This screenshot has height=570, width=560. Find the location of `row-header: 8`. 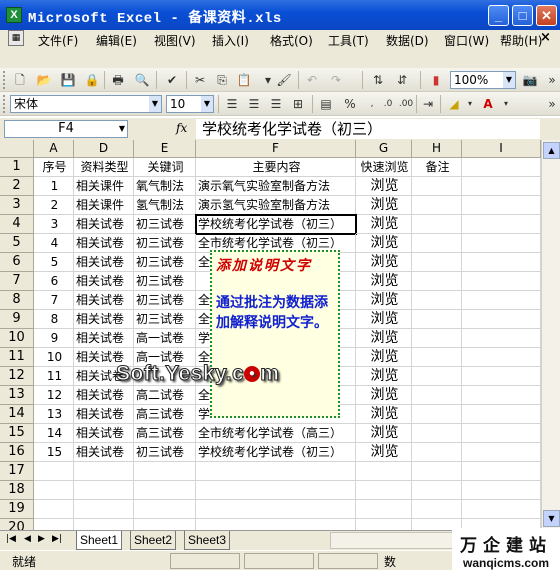

row-header: 8 is located at coordinates (17, 300).